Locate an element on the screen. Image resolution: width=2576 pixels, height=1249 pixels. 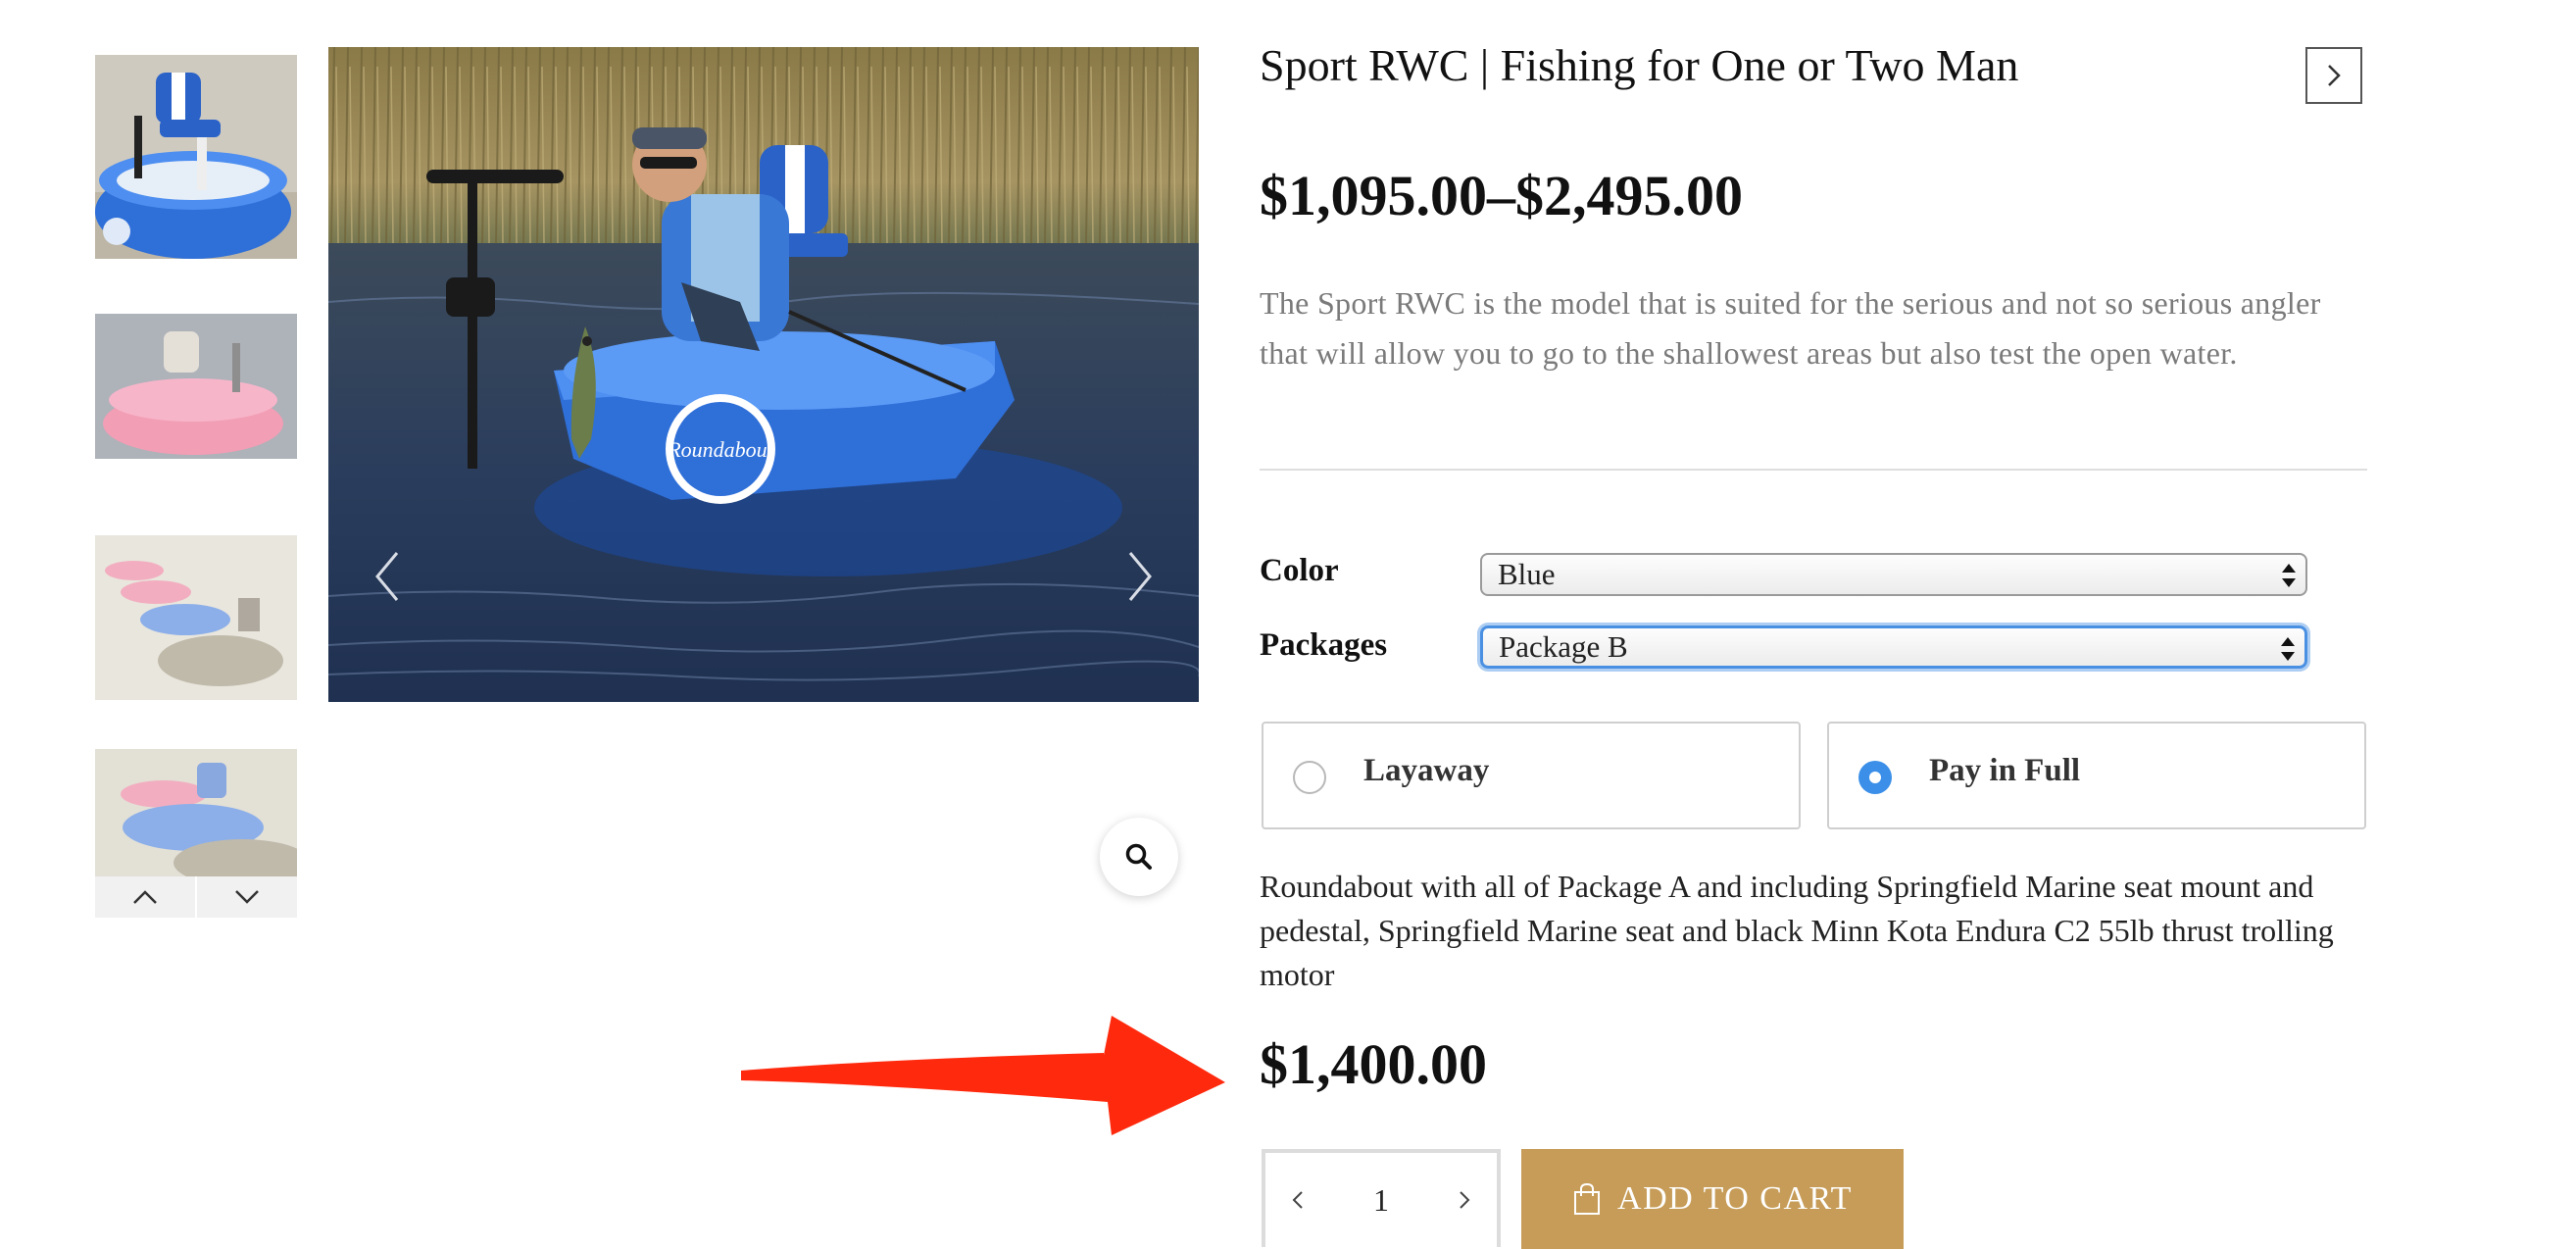
boat-logo-text: Roundabout is located at coordinates (720, 450).